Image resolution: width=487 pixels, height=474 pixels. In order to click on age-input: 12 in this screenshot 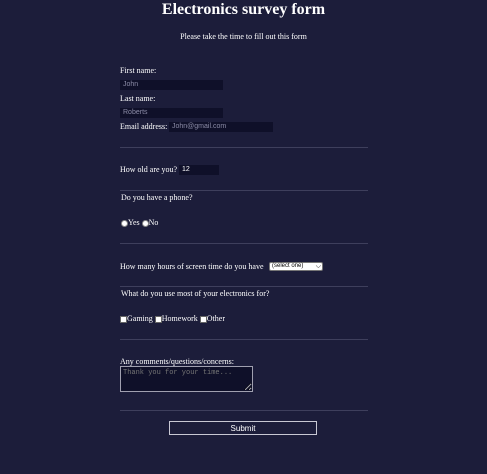, I will do `click(199, 170)`.